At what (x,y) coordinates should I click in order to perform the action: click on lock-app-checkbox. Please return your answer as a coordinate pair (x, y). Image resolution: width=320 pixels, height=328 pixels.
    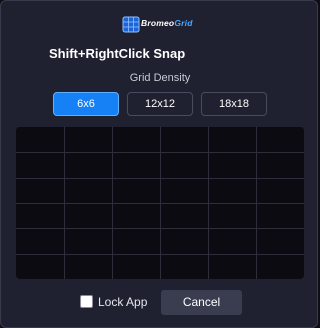
    Looking at the image, I should click on (86, 301).